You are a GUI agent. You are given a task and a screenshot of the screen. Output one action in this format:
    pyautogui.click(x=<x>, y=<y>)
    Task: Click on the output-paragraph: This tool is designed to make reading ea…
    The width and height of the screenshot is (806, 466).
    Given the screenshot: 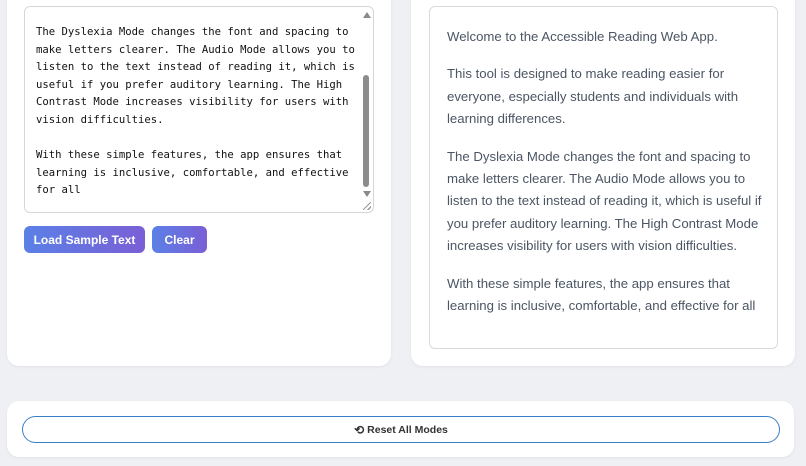 What is the action you would take?
    pyautogui.click(x=593, y=96)
    